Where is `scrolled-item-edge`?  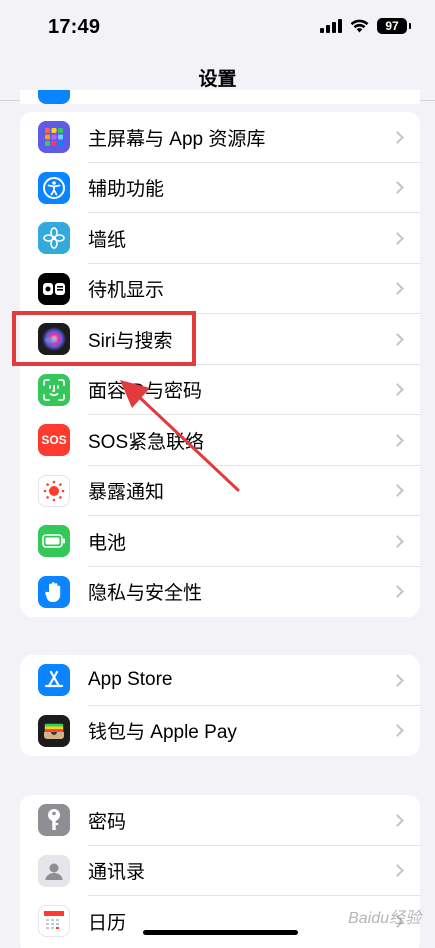 scrolled-item-edge is located at coordinates (220, 97).